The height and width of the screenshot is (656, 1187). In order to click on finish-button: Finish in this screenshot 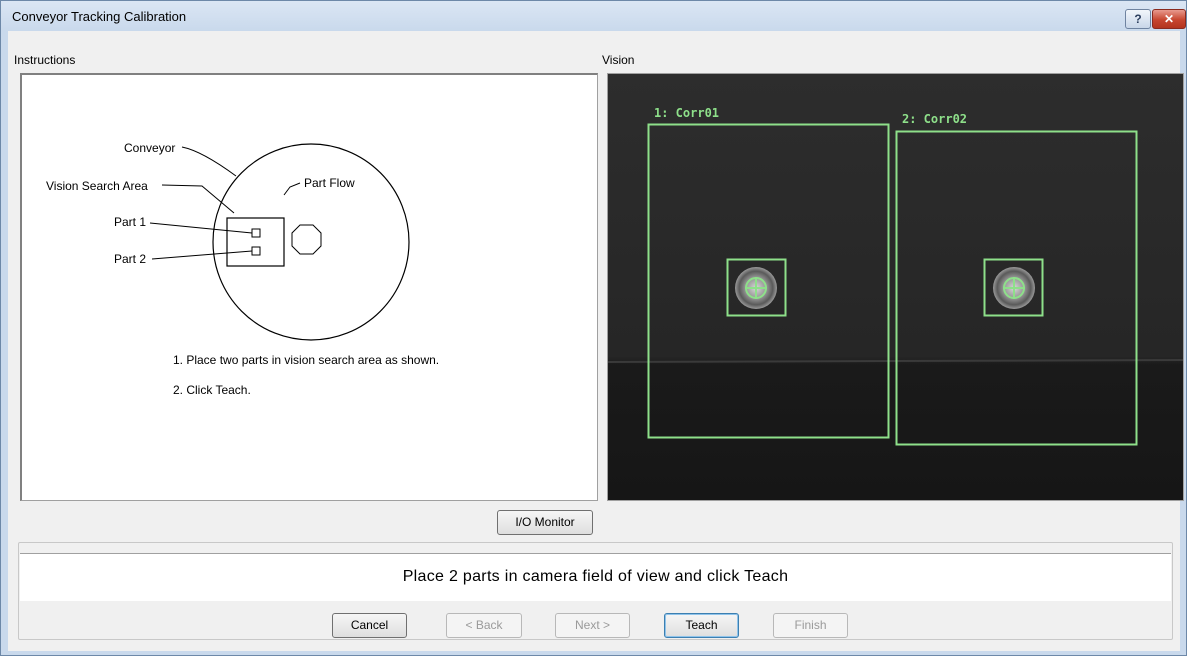, I will do `click(810, 625)`.